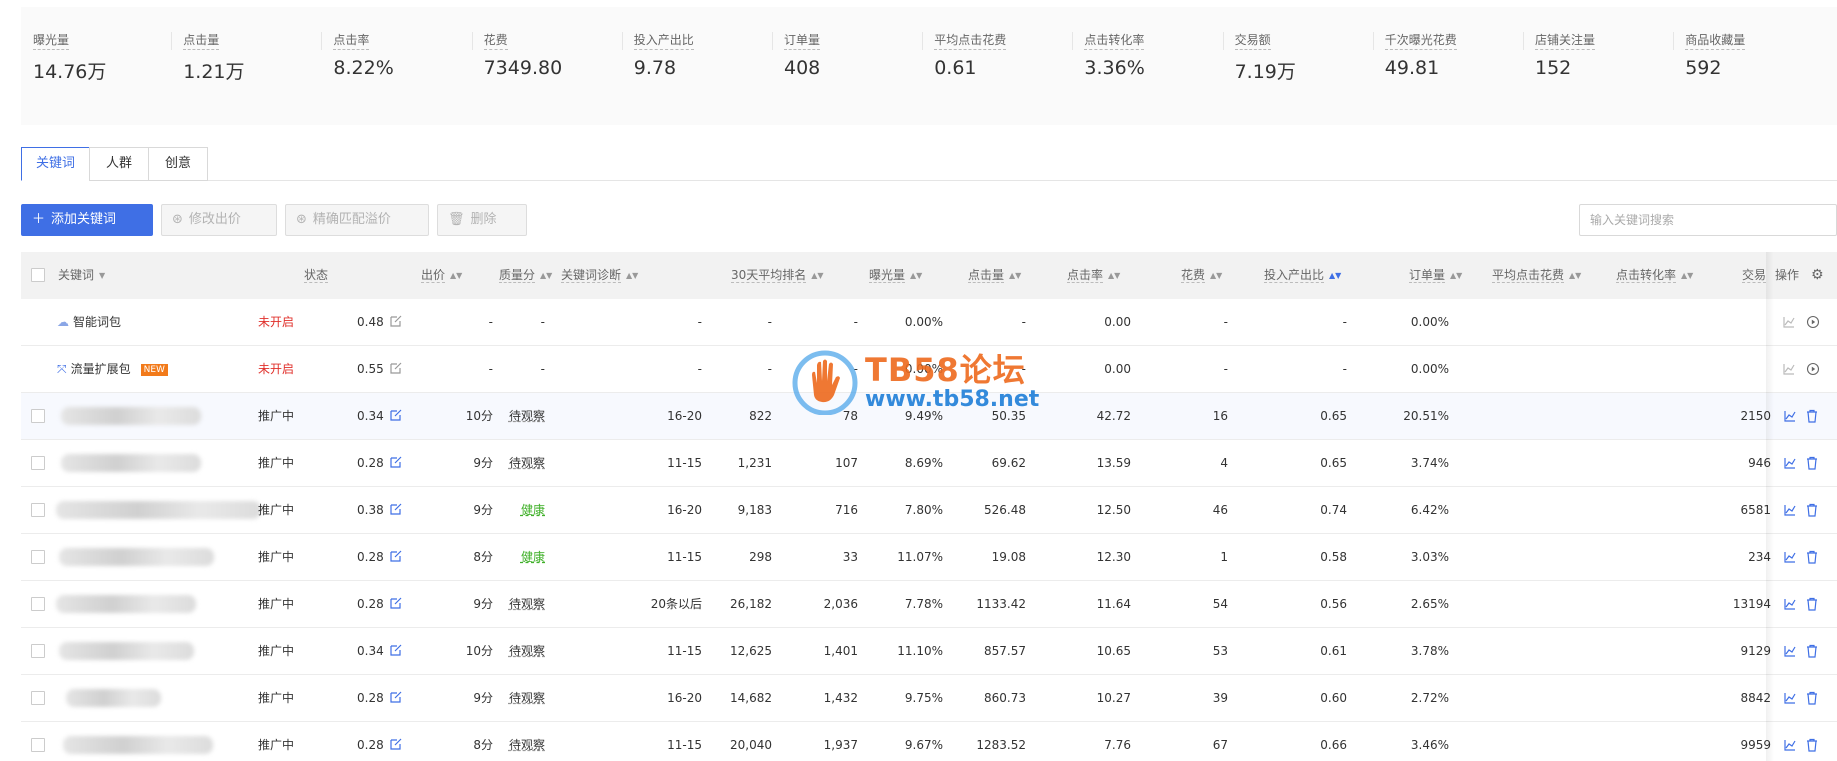 The height and width of the screenshot is (761, 1837). What do you see at coordinates (1754, 275) in the screenshot?
I see `header-gmv: 交易` at bounding box center [1754, 275].